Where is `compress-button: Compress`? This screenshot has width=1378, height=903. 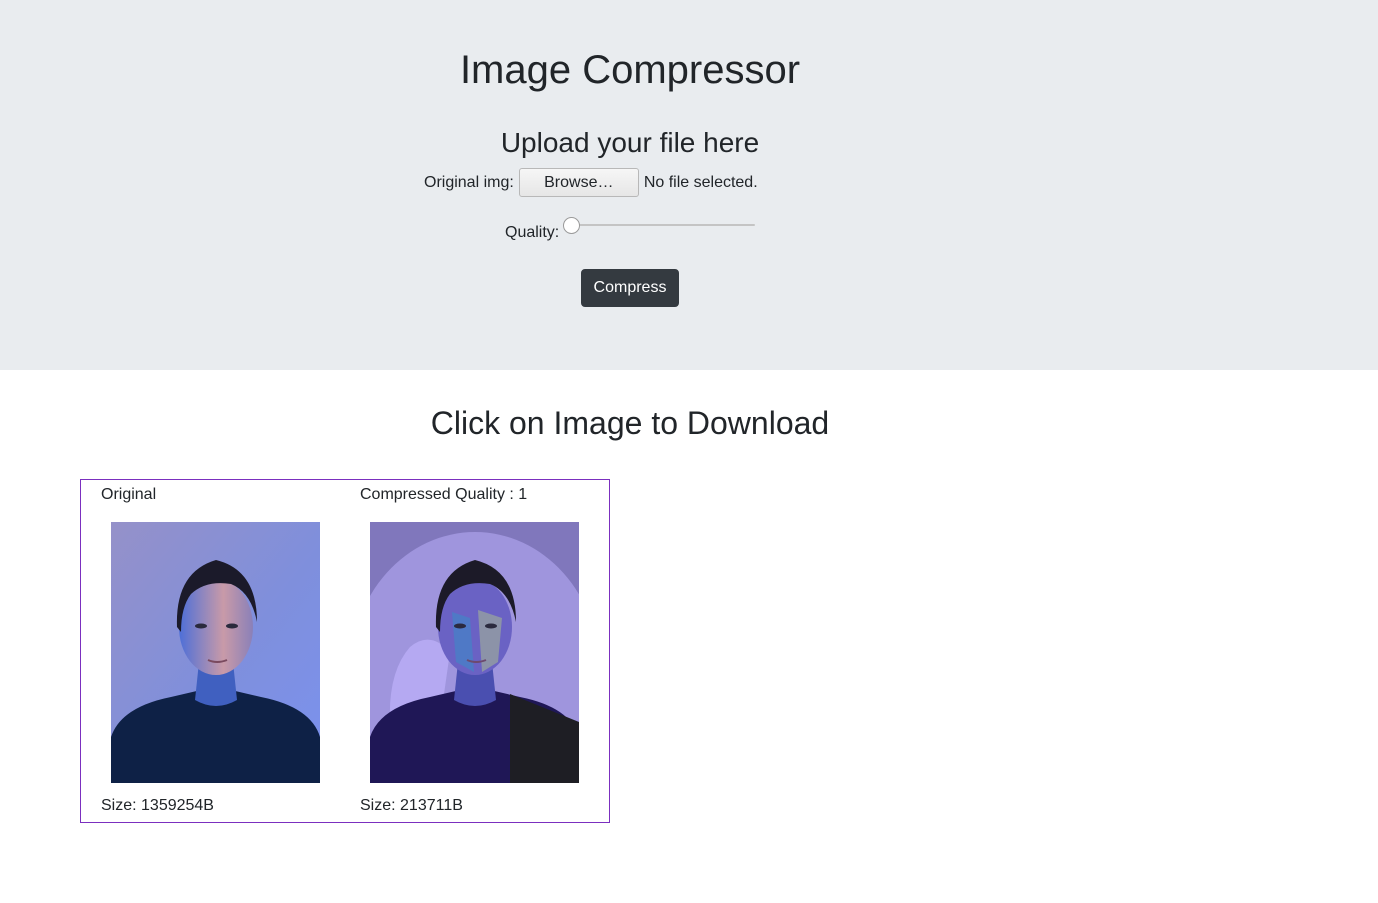
compress-button: Compress is located at coordinates (630, 288).